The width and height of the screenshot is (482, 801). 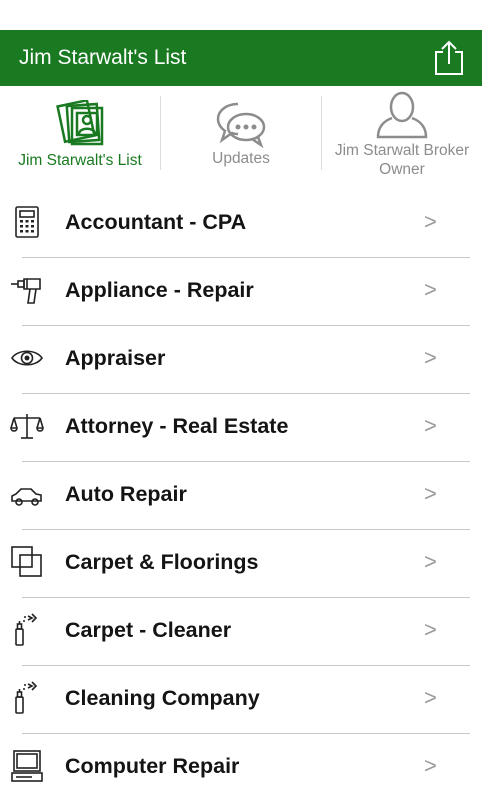 What do you see at coordinates (27, 426) in the screenshot?
I see `scales-icon` at bounding box center [27, 426].